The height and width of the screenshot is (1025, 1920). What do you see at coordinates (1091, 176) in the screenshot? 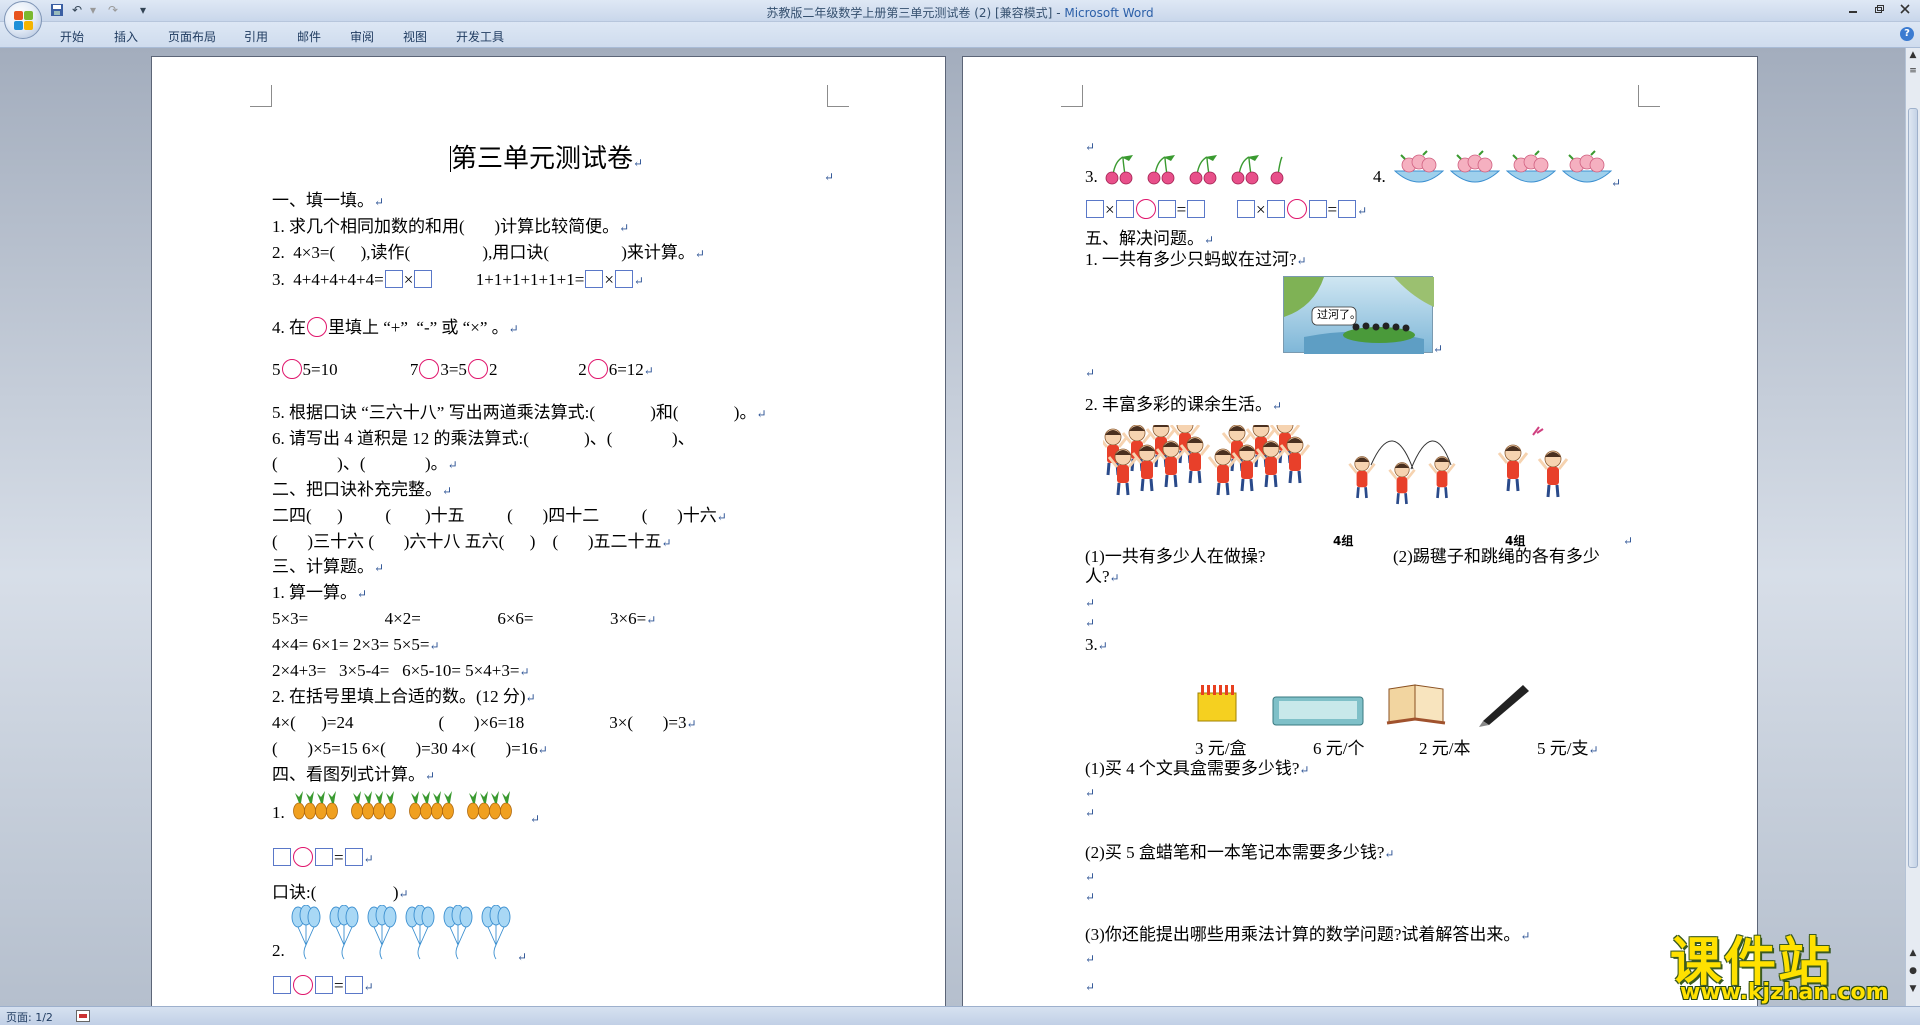
I see `picture-question-3-label: 3.` at bounding box center [1091, 176].